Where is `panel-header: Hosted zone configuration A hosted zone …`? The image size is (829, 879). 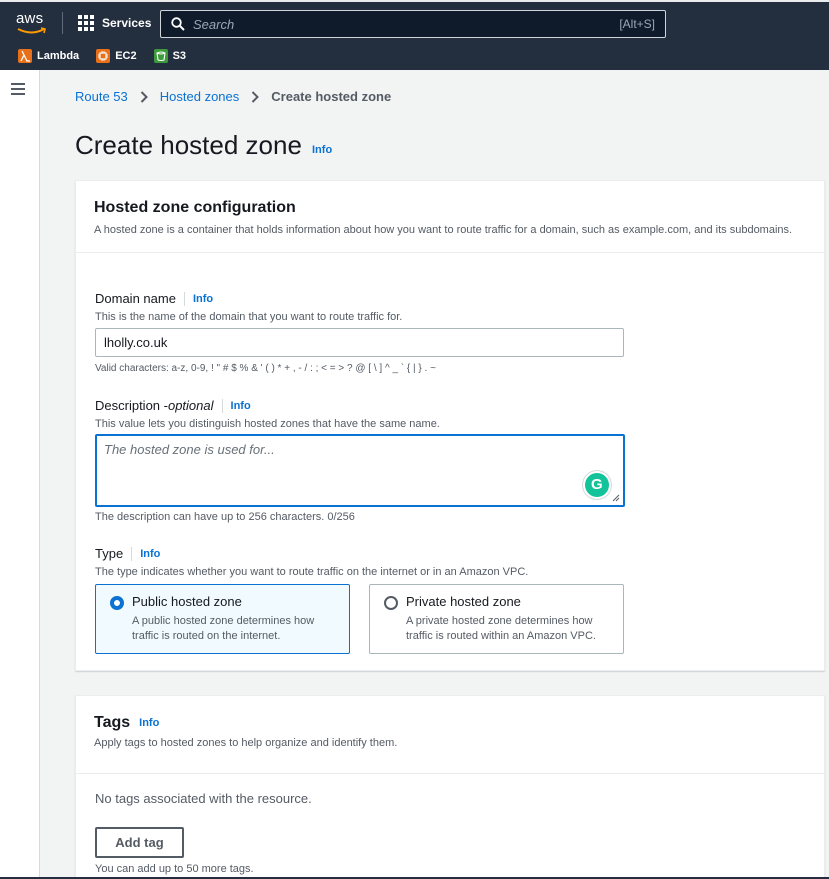 panel-header: Hosted zone configuration A hosted zone … is located at coordinates (450, 217).